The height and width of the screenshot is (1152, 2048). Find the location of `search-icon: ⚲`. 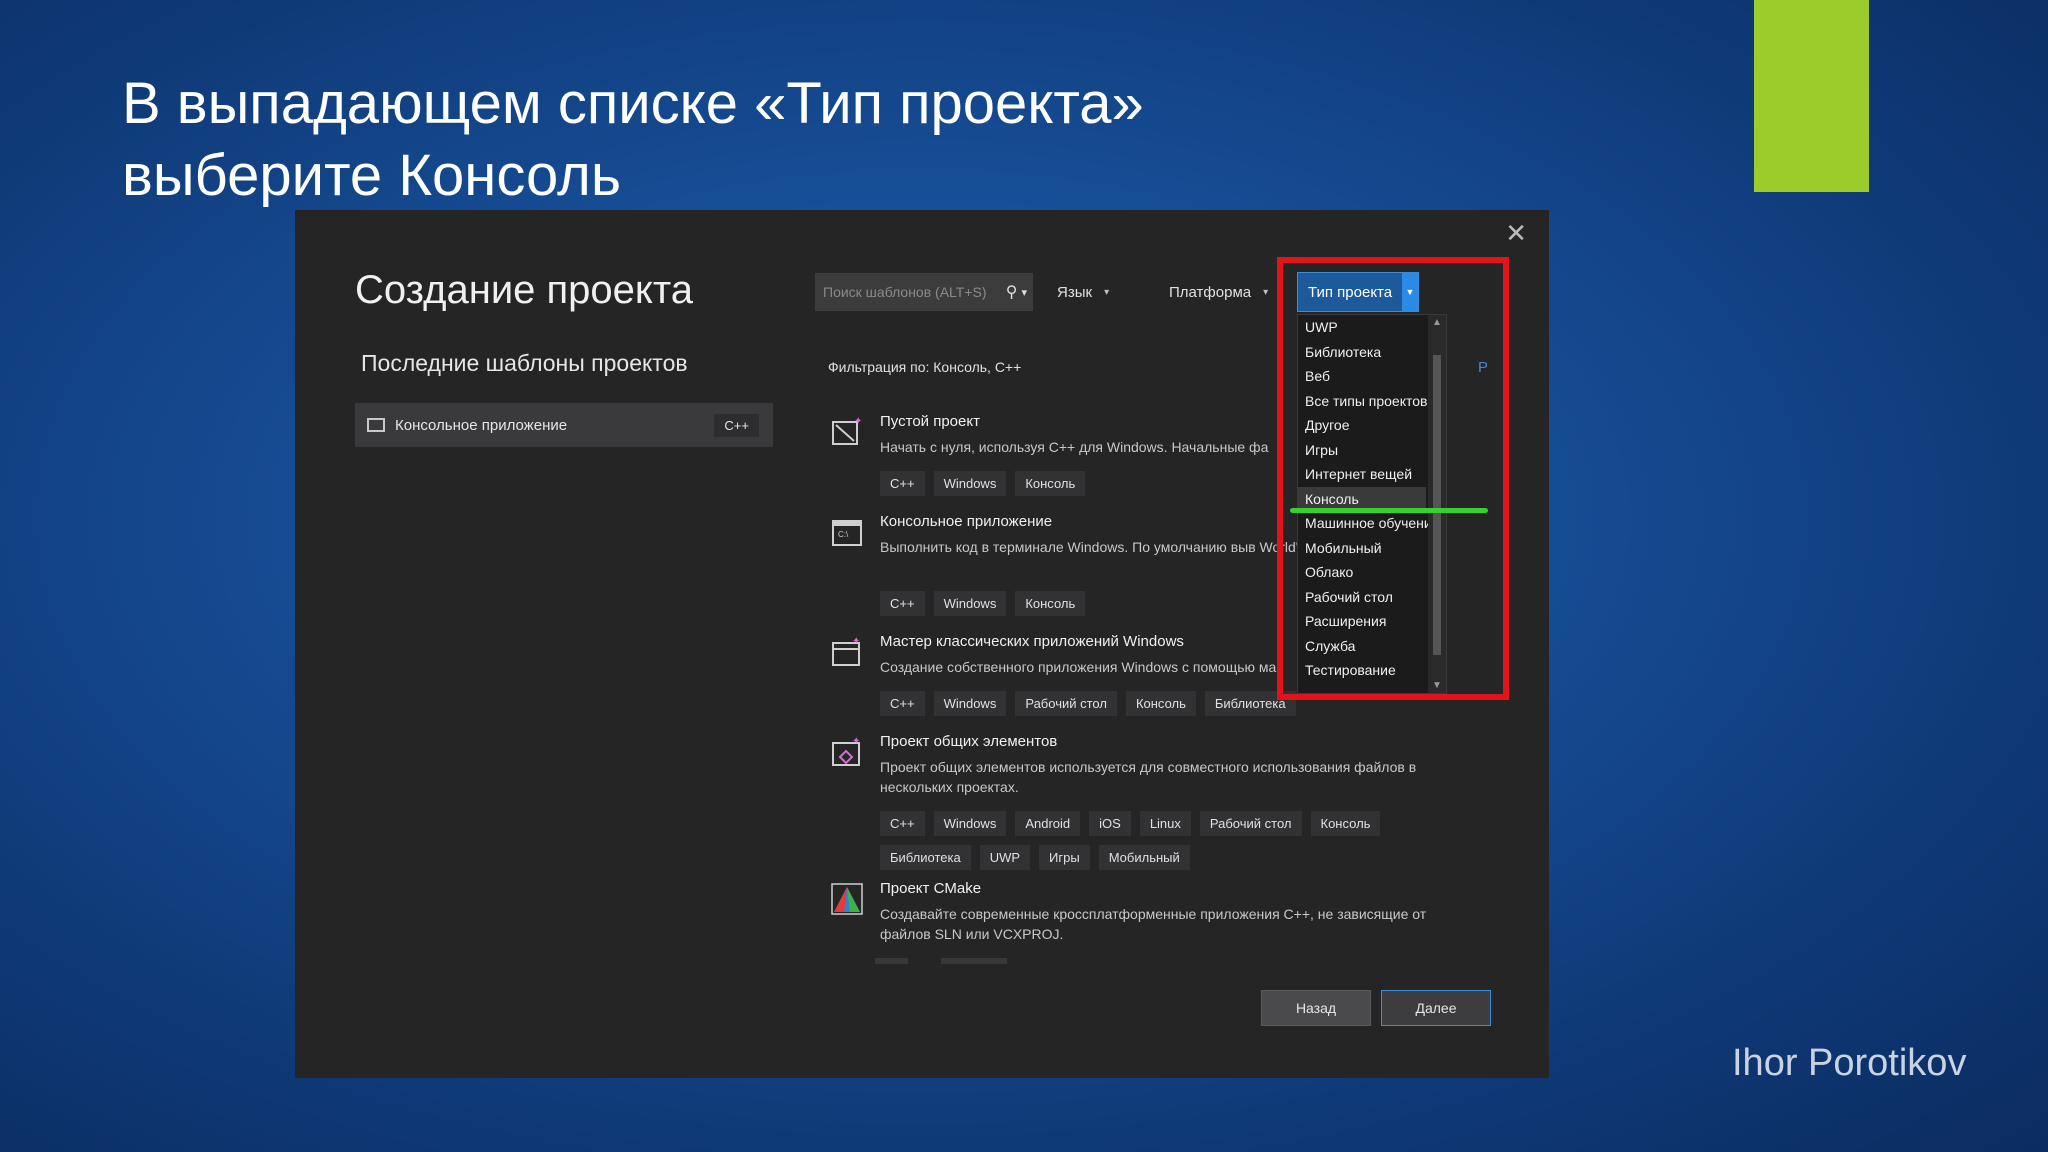

search-icon: ⚲ is located at coordinates (1012, 292).